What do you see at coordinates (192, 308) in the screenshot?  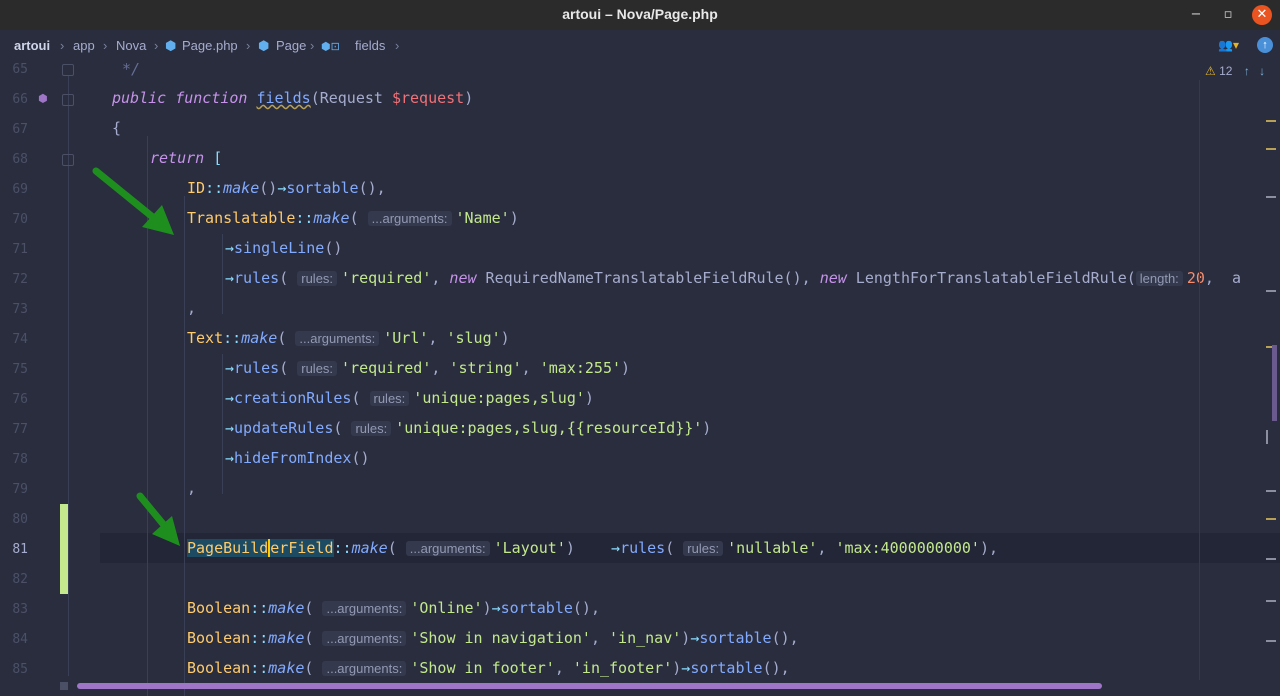 I see `code-line-73: ,` at bounding box center [192, 308].